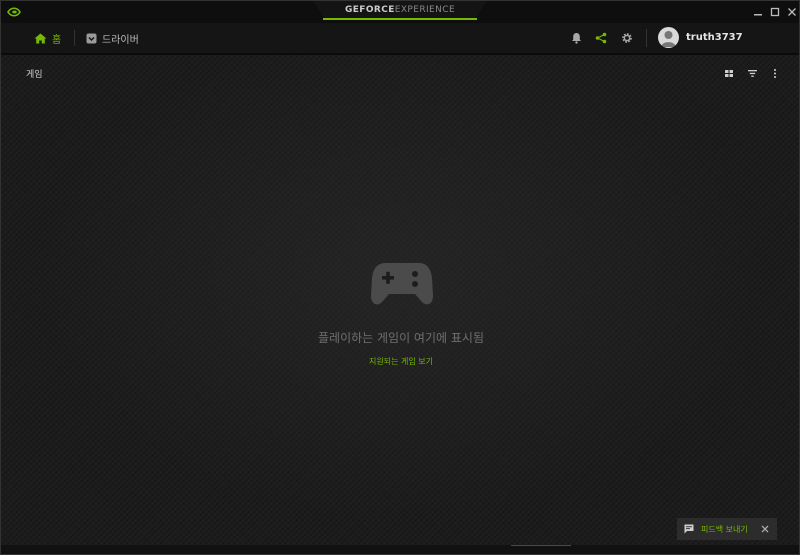  I want to click on maximize-icon, so click(775, 12).